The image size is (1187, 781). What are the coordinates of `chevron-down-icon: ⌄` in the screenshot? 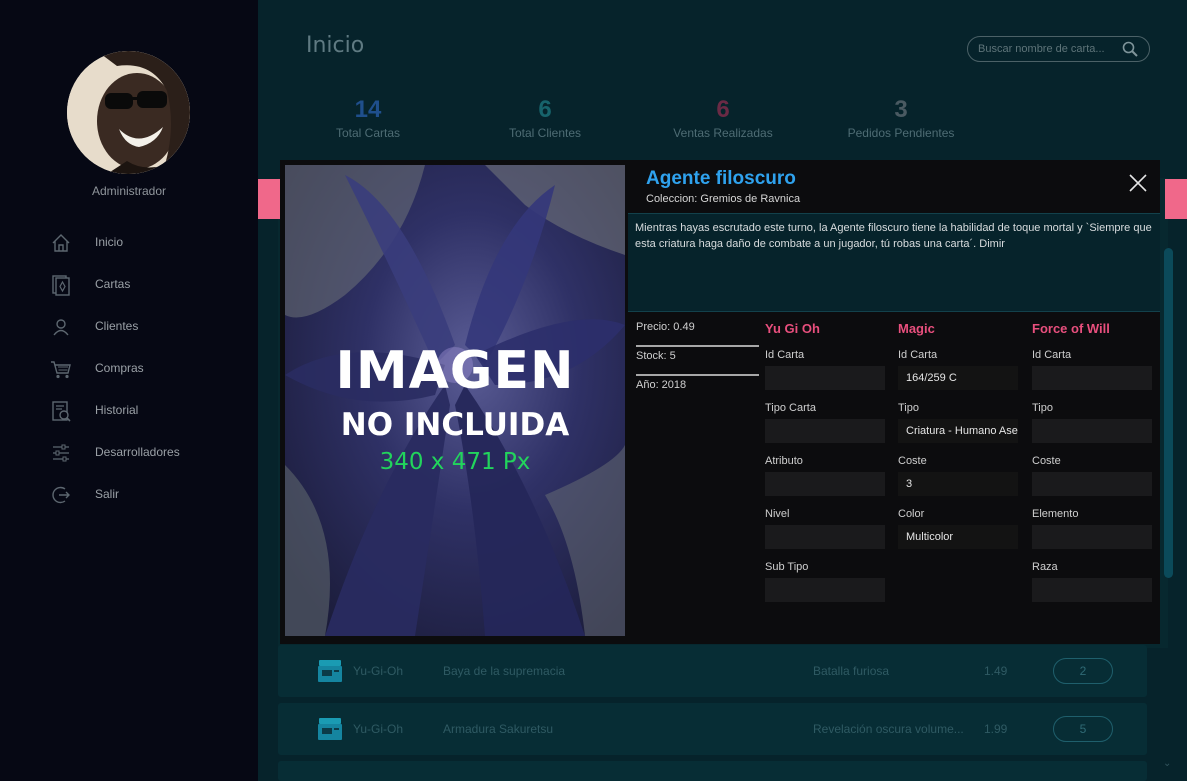 It's located at (1167, 763).